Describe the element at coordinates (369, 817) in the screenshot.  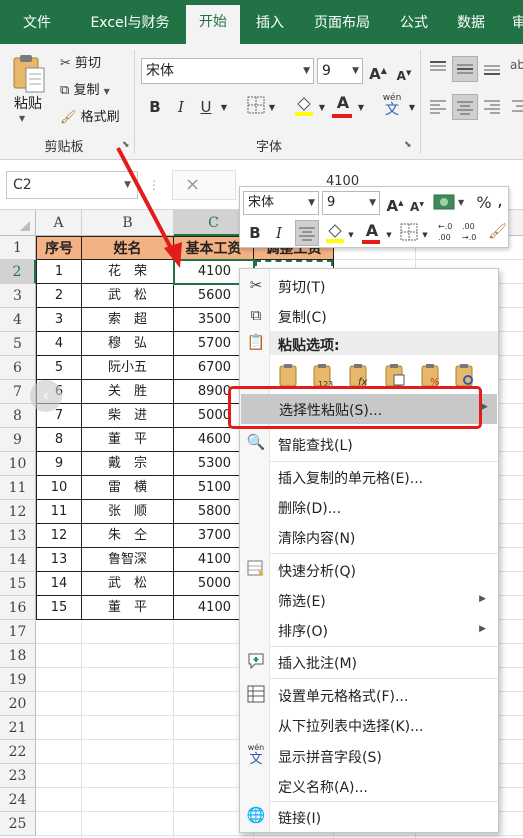
I see `menu-link: 🌐 链接(I)` at that location.